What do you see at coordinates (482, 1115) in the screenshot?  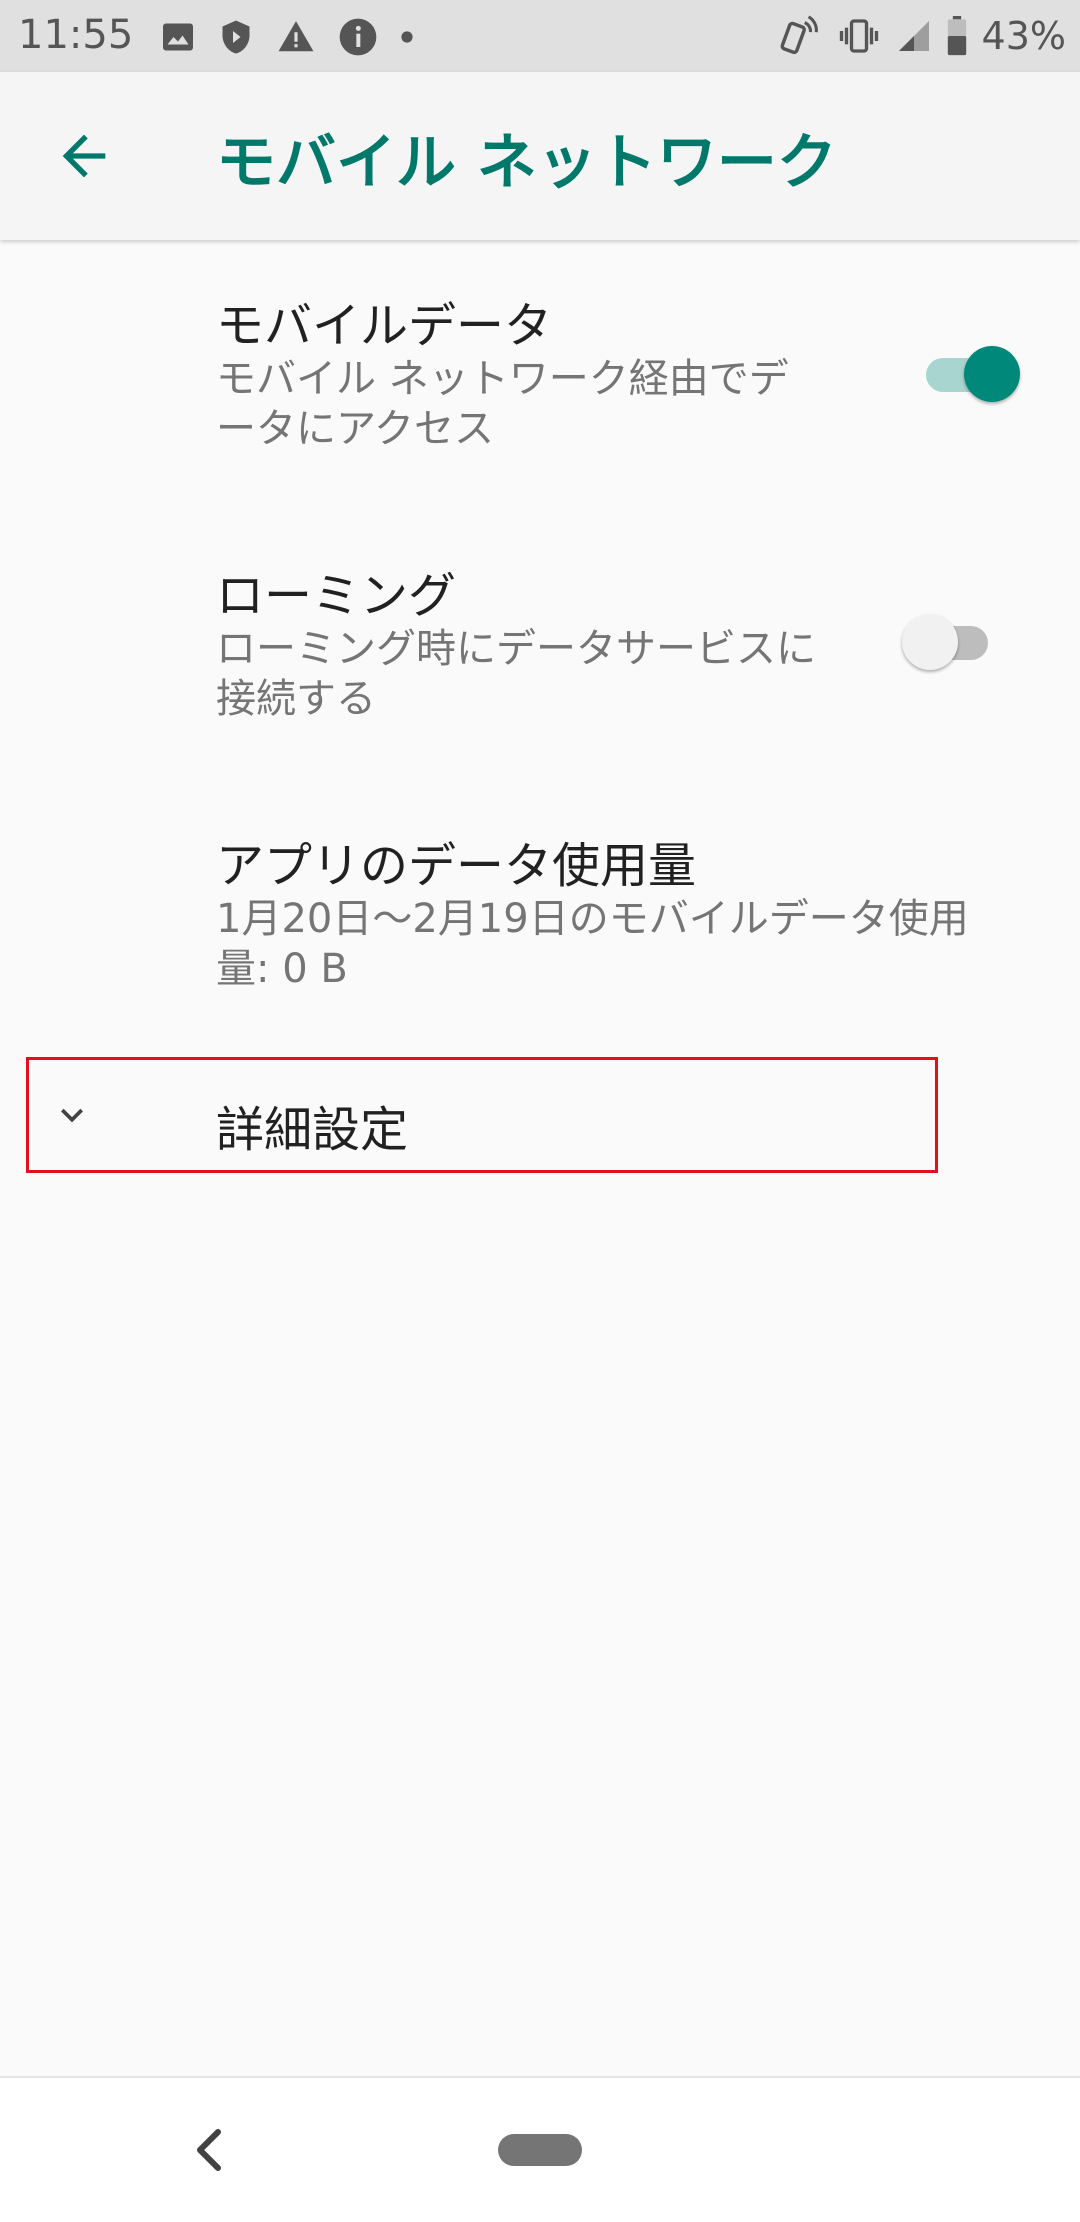 I see `advanced-settings-row` at bounding box center [482, 1115].